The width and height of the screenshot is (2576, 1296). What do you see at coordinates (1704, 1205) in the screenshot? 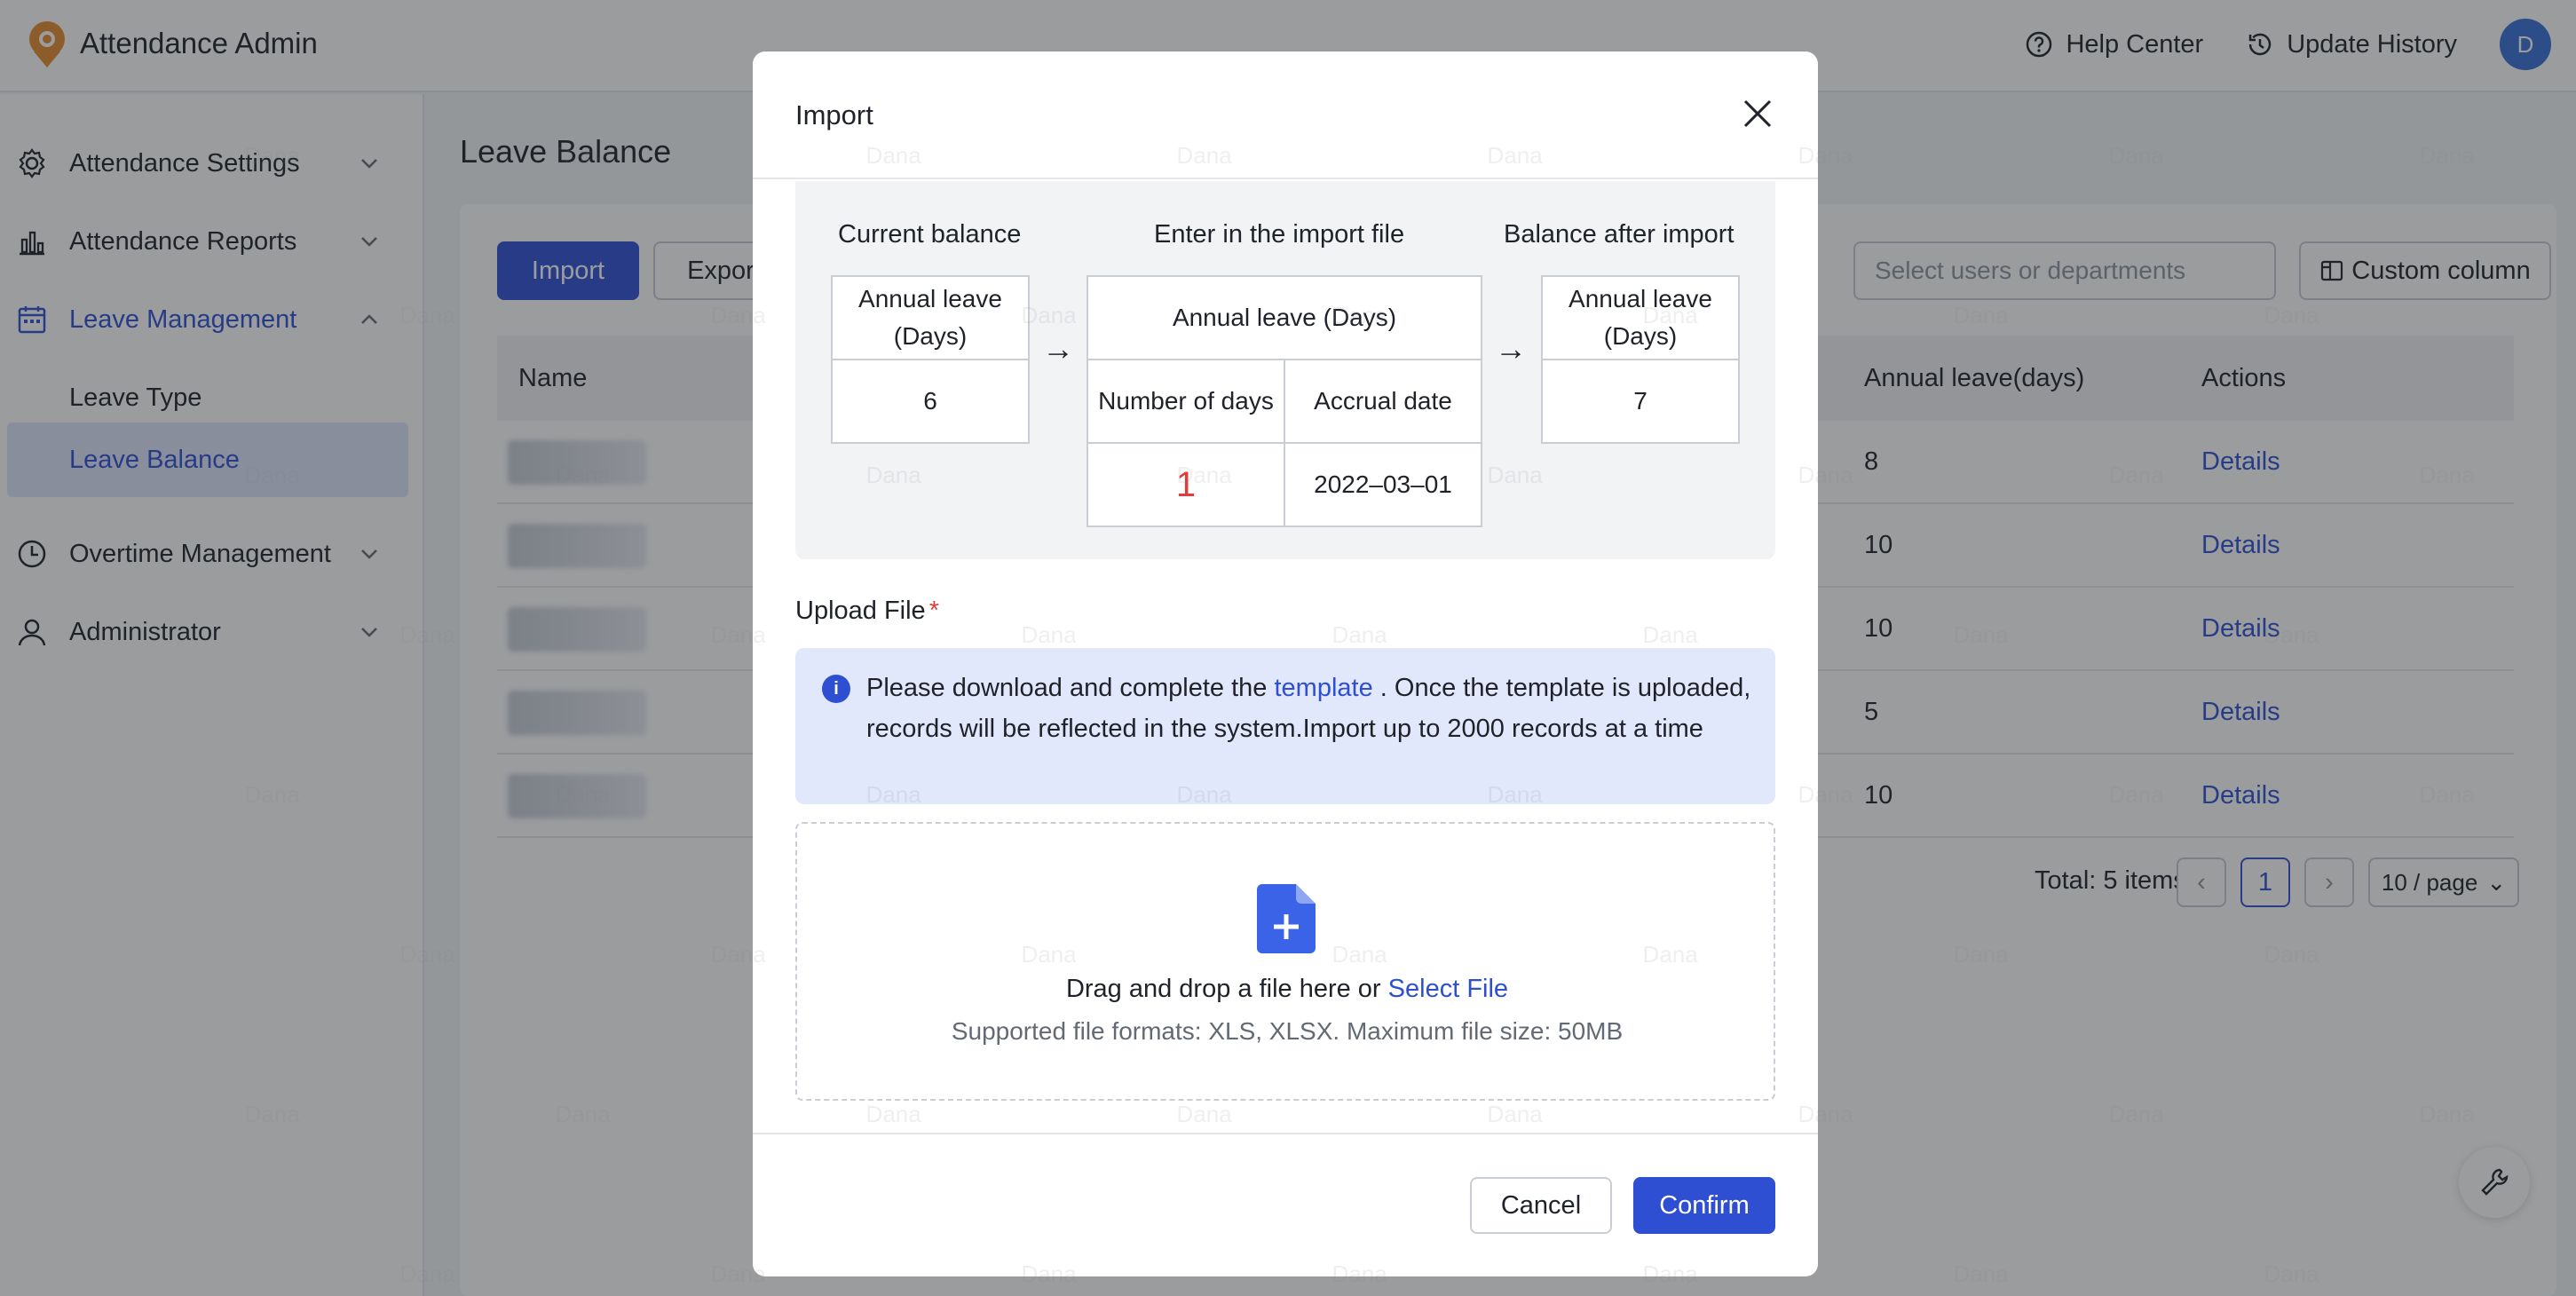
I see `confirm-button: Confirm` at bounding box center [1704, 1205].